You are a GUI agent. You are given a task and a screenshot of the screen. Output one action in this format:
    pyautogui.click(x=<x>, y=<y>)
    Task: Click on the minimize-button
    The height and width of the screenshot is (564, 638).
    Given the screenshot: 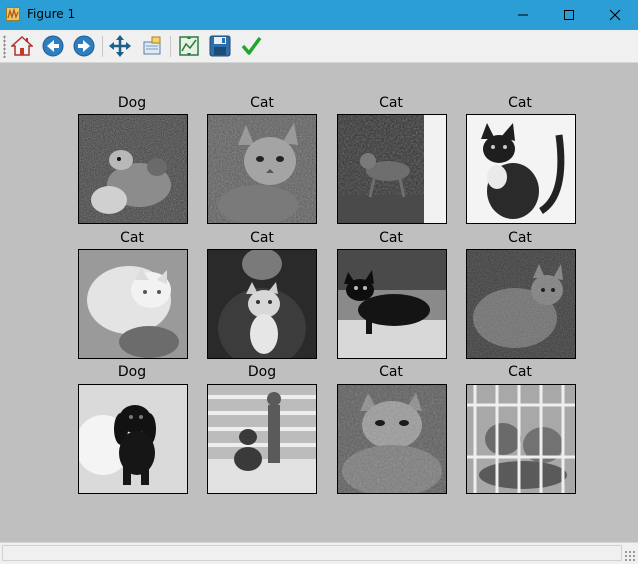 What is the action you would take?
    pyautogui.click(x=523, y=15)
    